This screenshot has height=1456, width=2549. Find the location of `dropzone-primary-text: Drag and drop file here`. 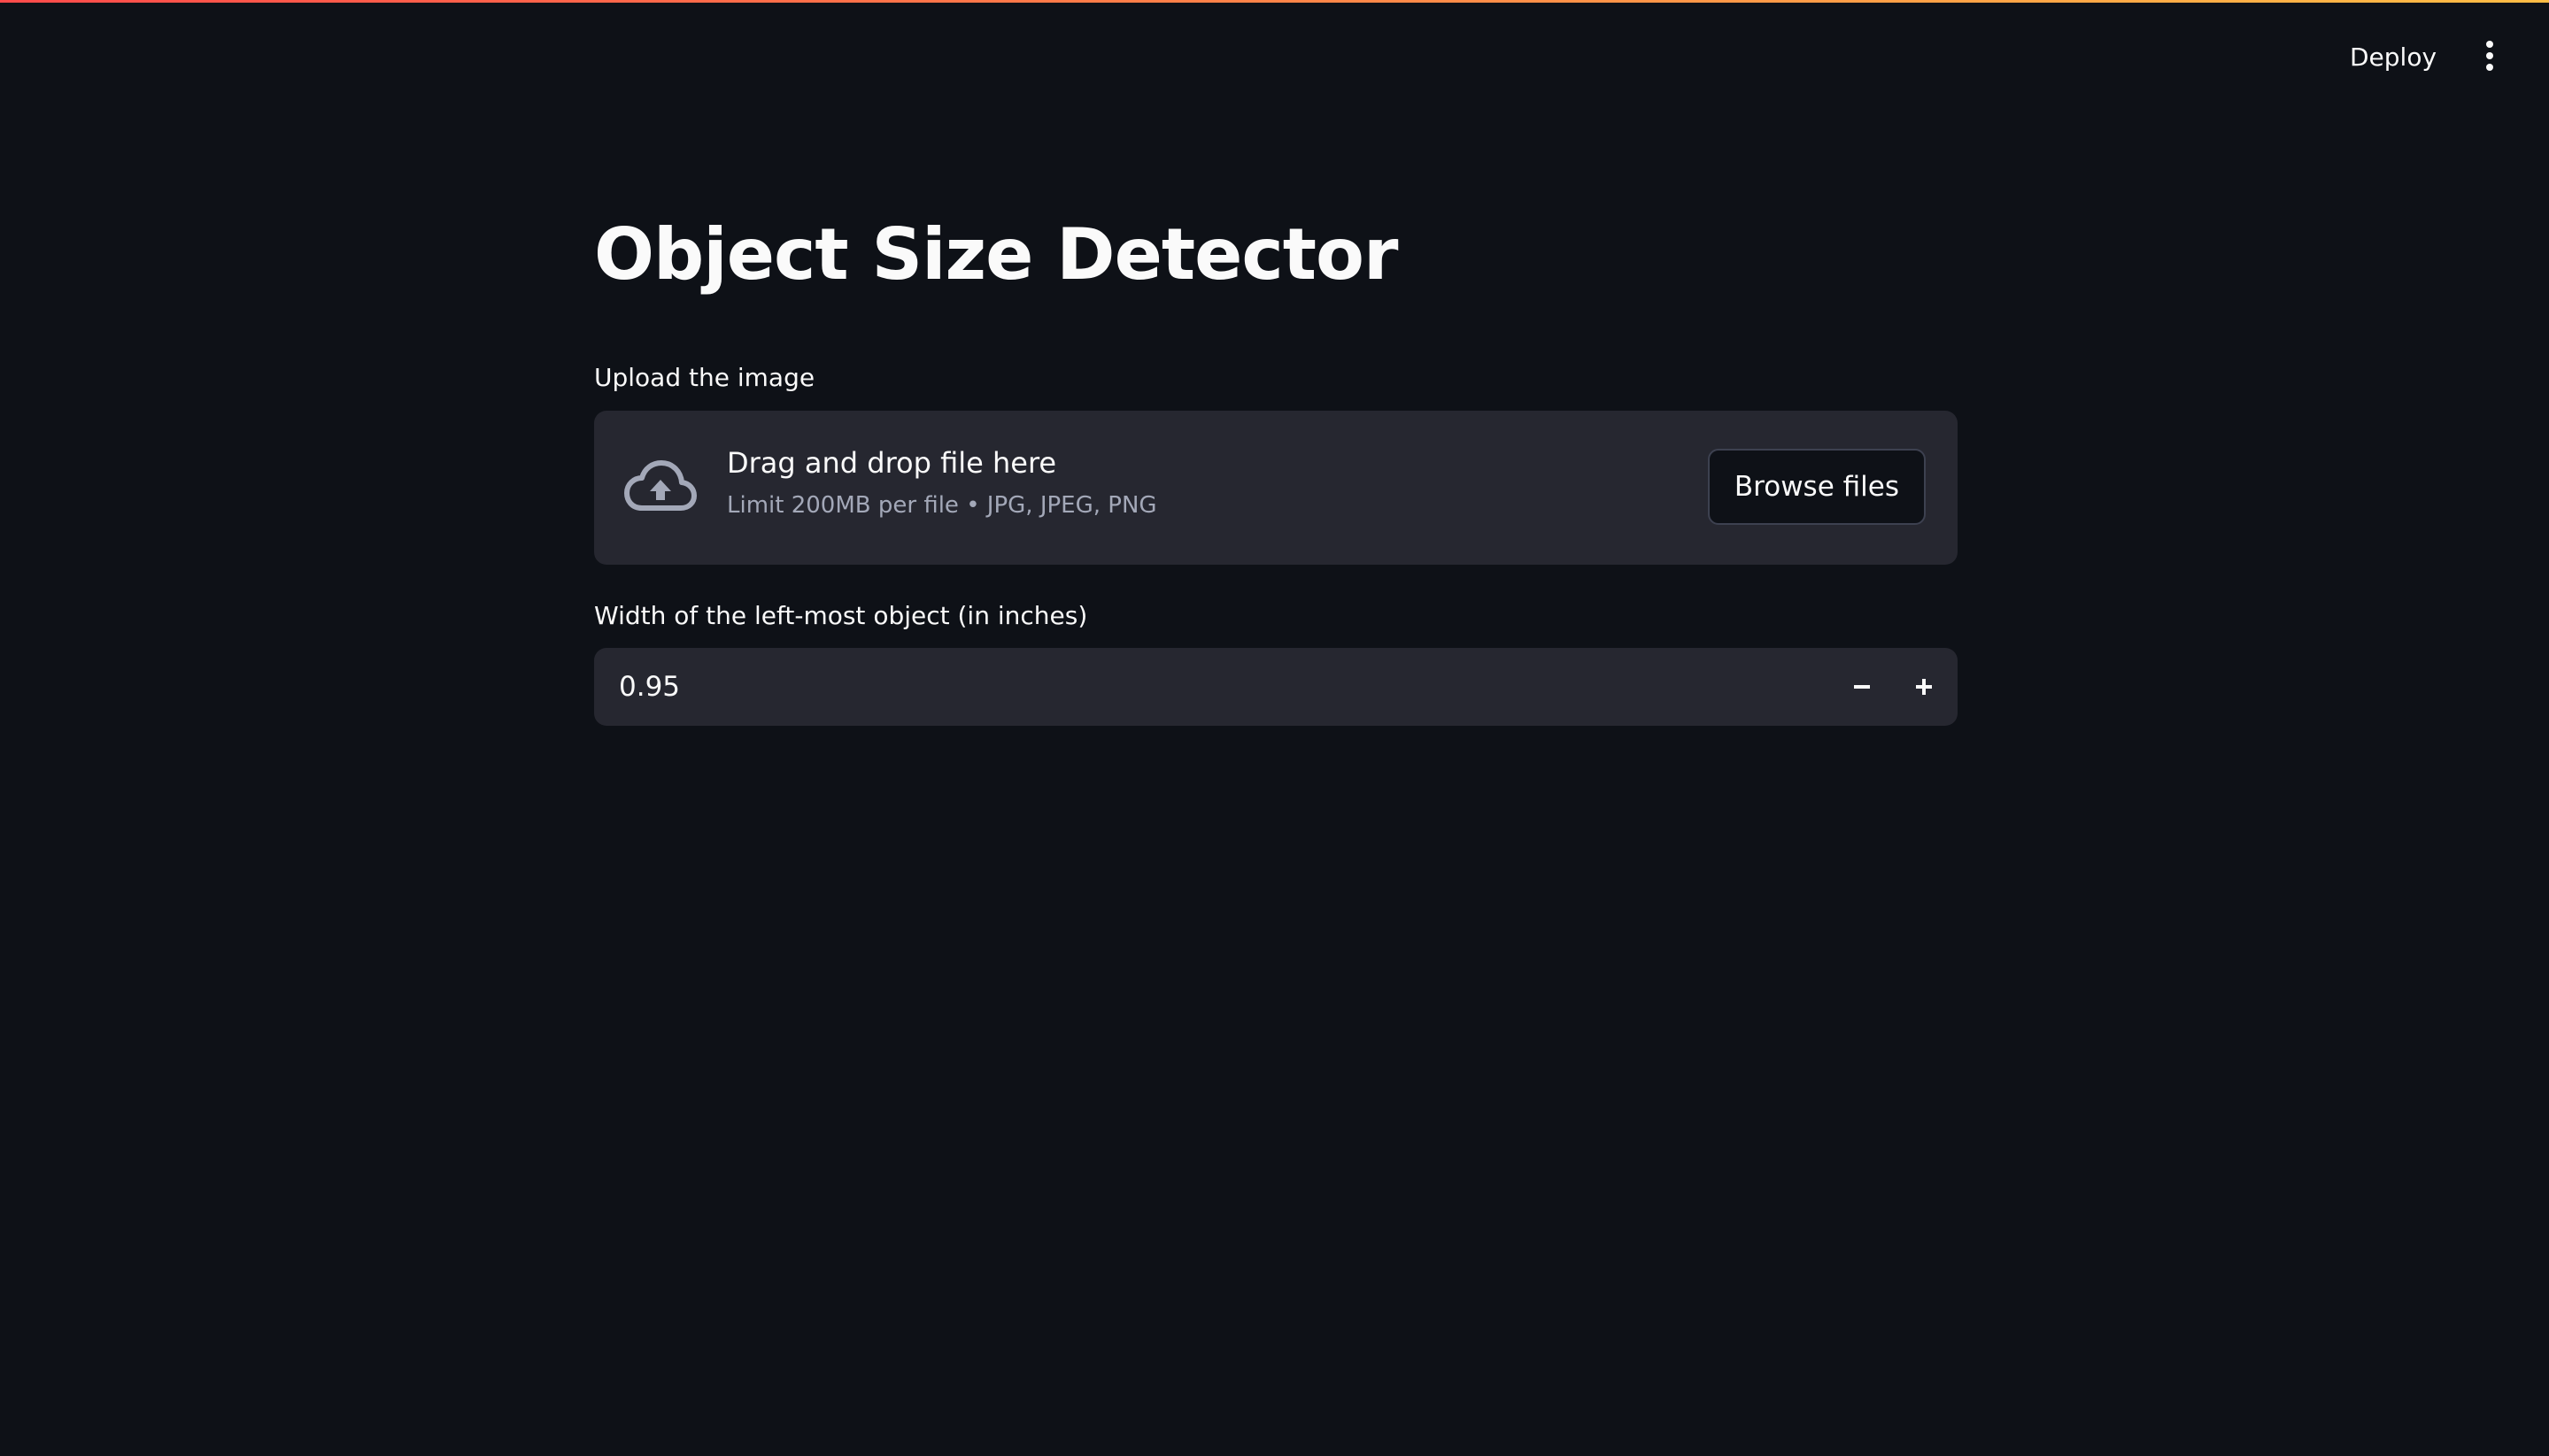

dropzone-primary-text: Drag and drop file here is located at coordinates (892, 463).